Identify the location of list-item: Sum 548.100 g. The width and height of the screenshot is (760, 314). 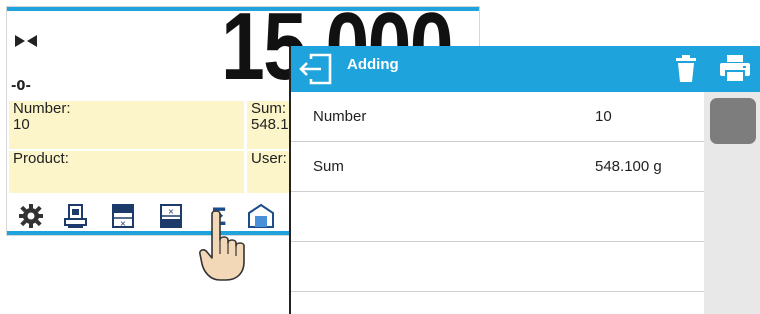
(497, 167).